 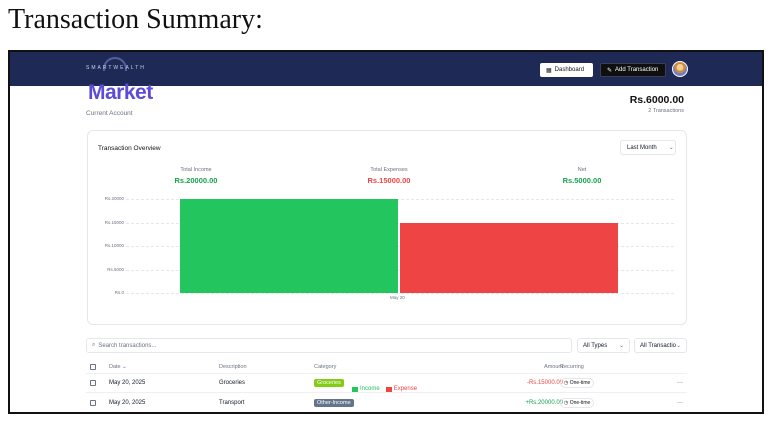 What do you see at coordinates (233, 366) in the screenshot?
I see `description-header: Description` at bounding box center [233, 366].